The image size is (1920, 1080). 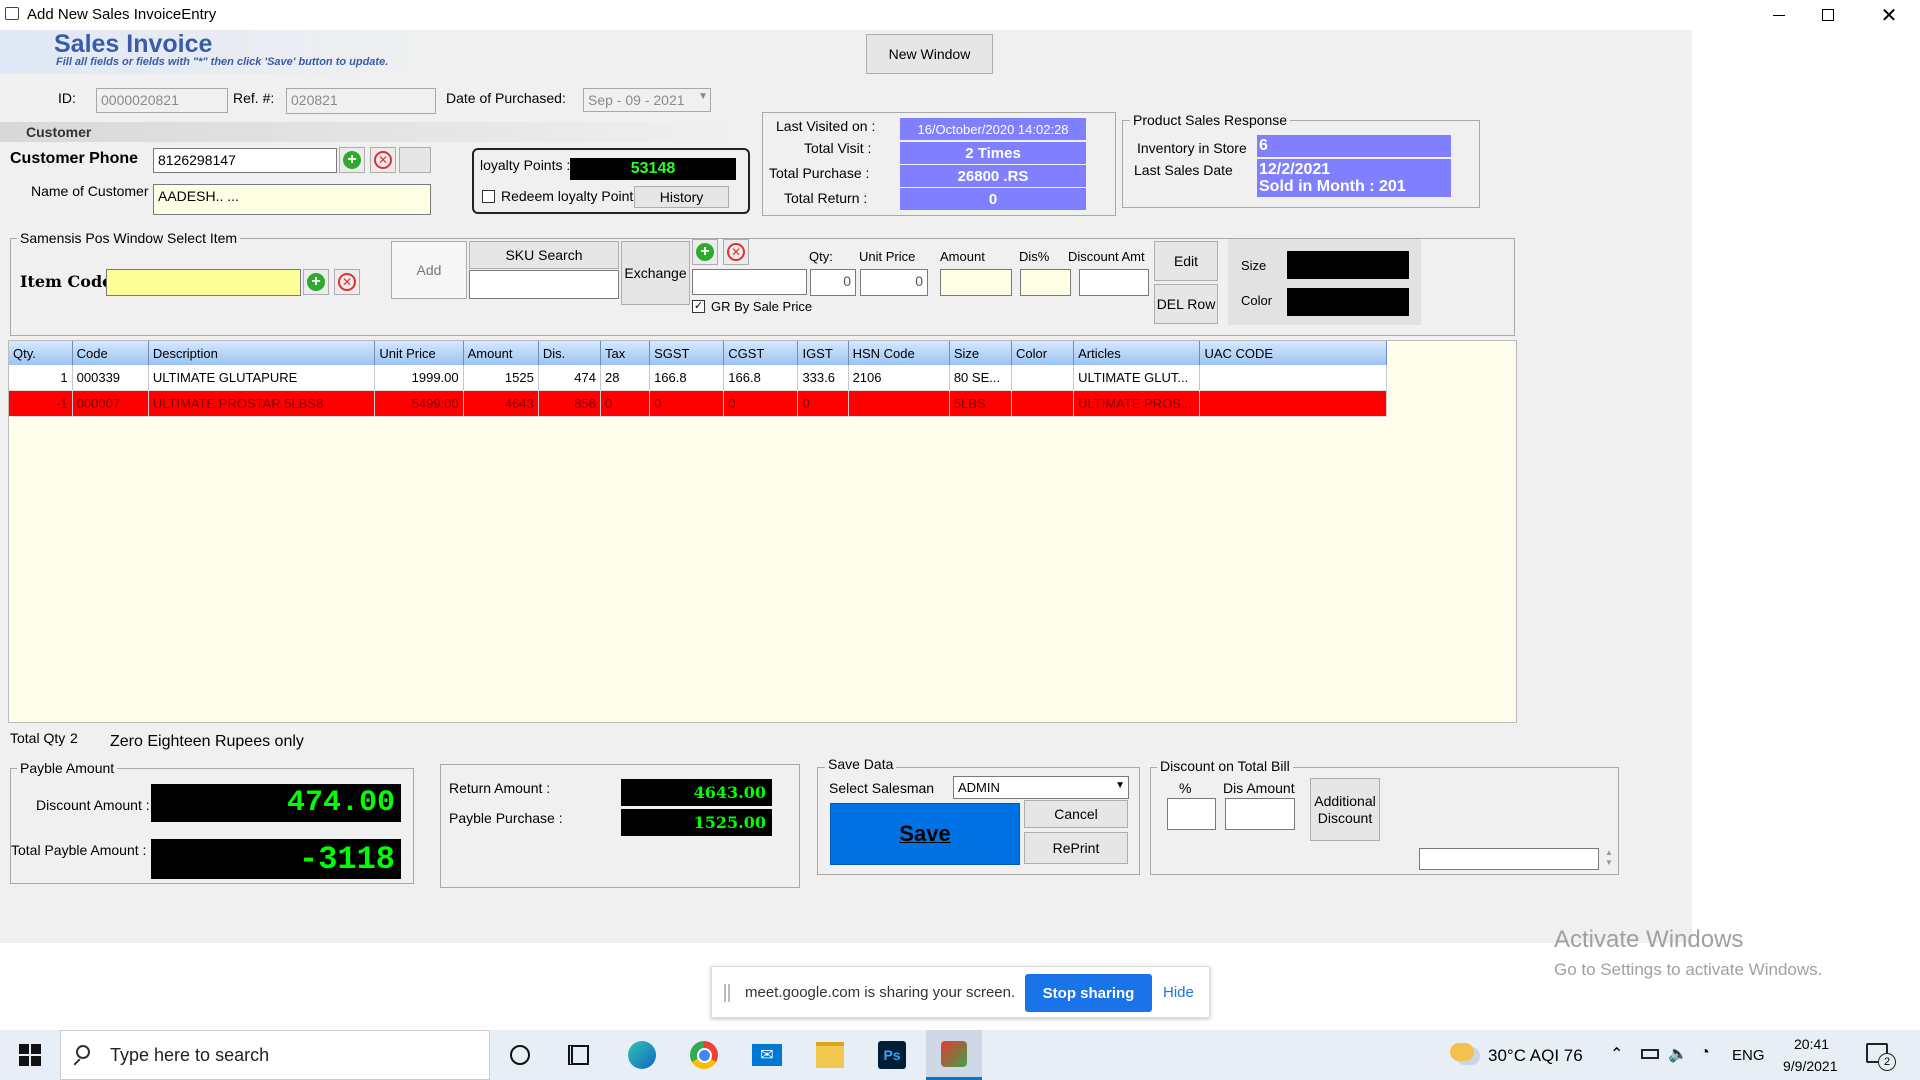 I want to click on stop-sharing-button: Stop sharing, so click(x=1088, y=993).